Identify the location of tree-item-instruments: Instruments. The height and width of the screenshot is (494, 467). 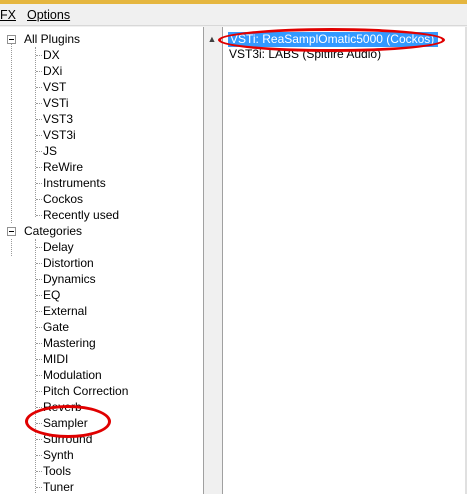
(74, 183).